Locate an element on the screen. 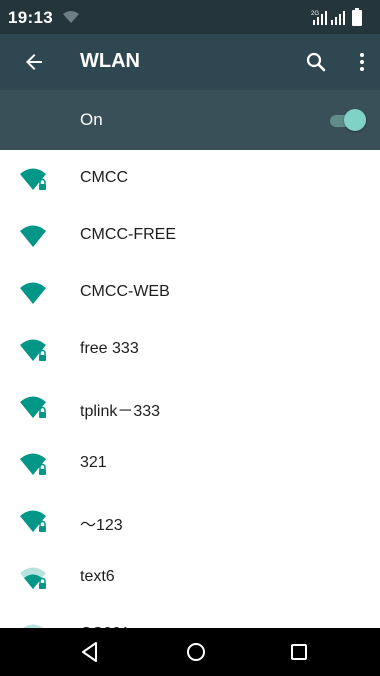 The image size is (380, 676). navigation-bar is located at coordinates (190, 652).